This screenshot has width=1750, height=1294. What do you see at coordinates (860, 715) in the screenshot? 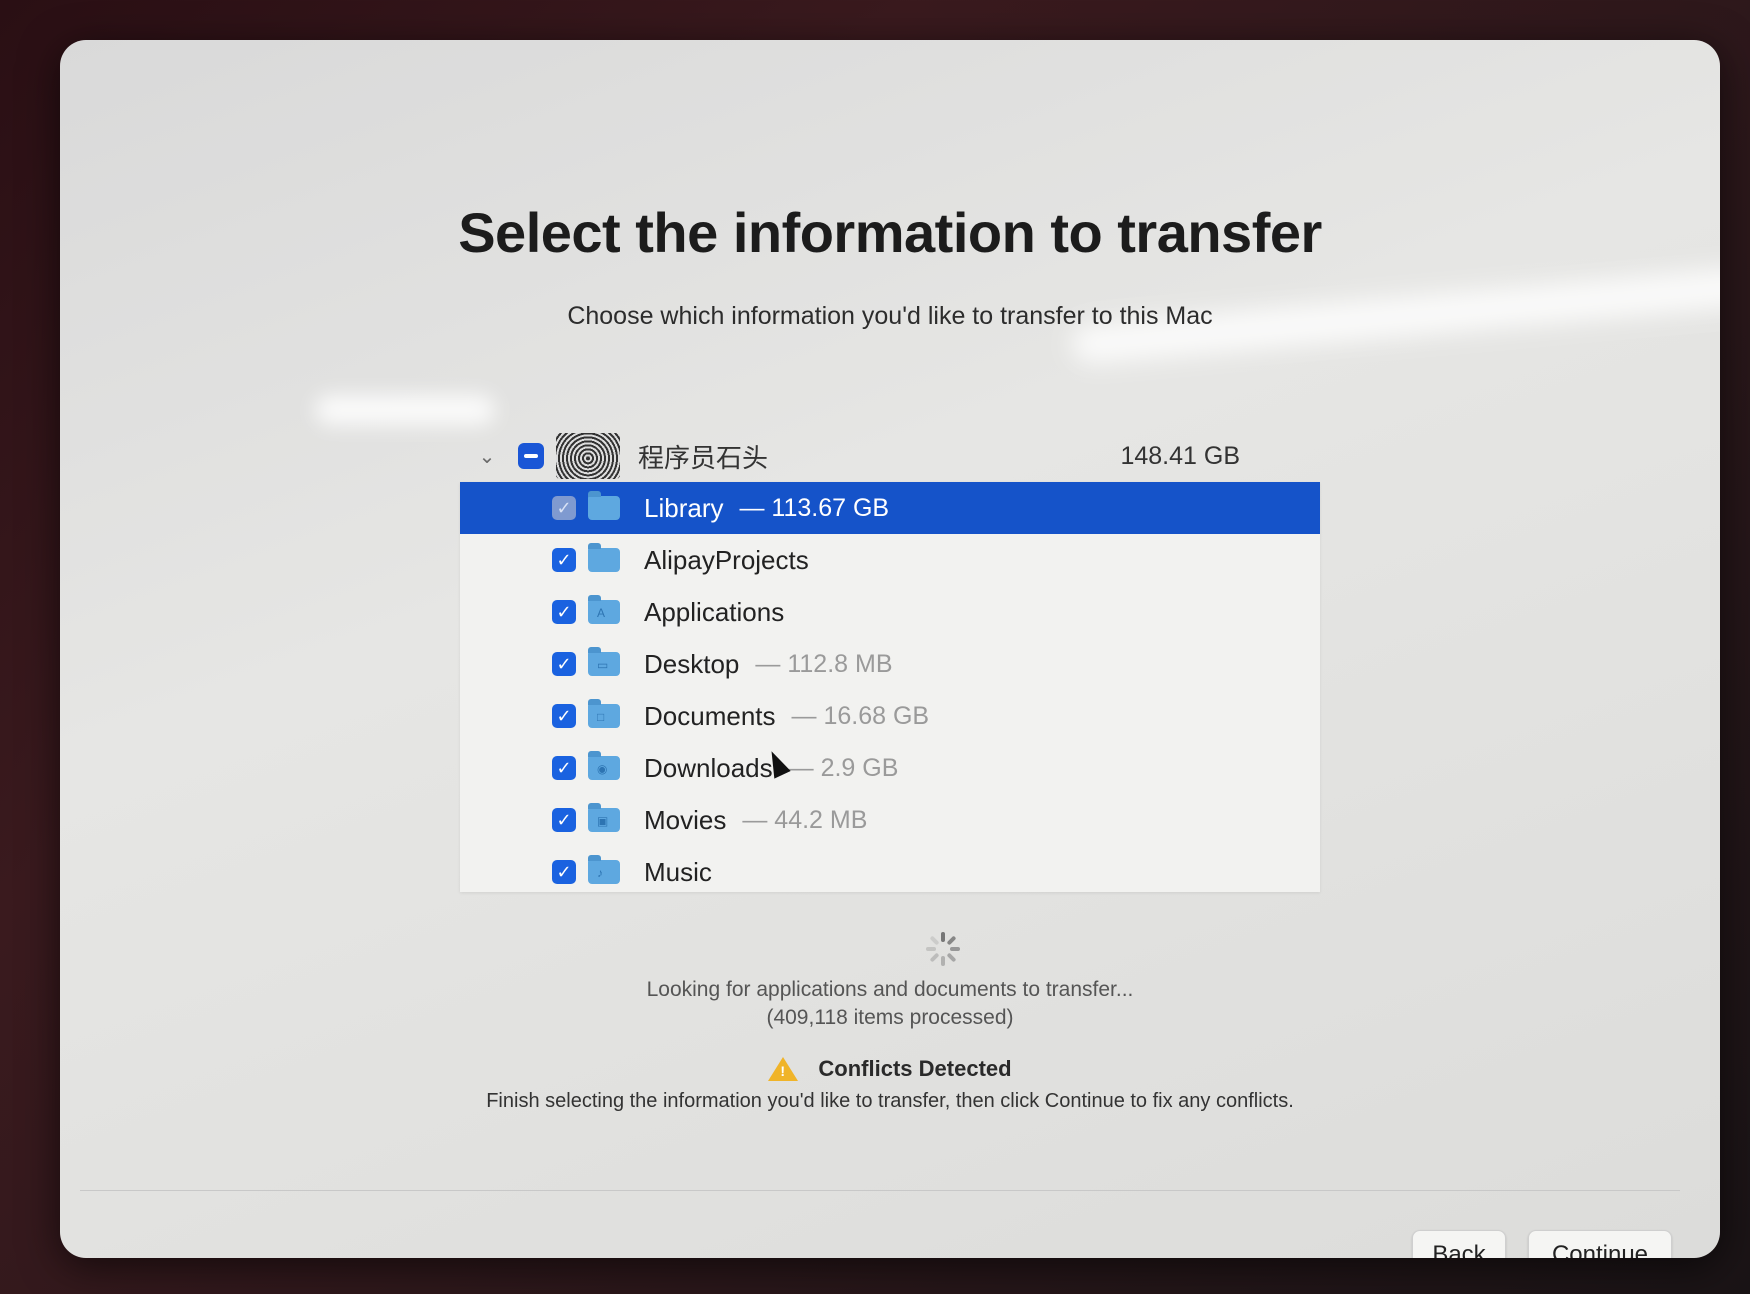
I see `list-item-size: — 16.68 GB` at bounding box center [860, 715].